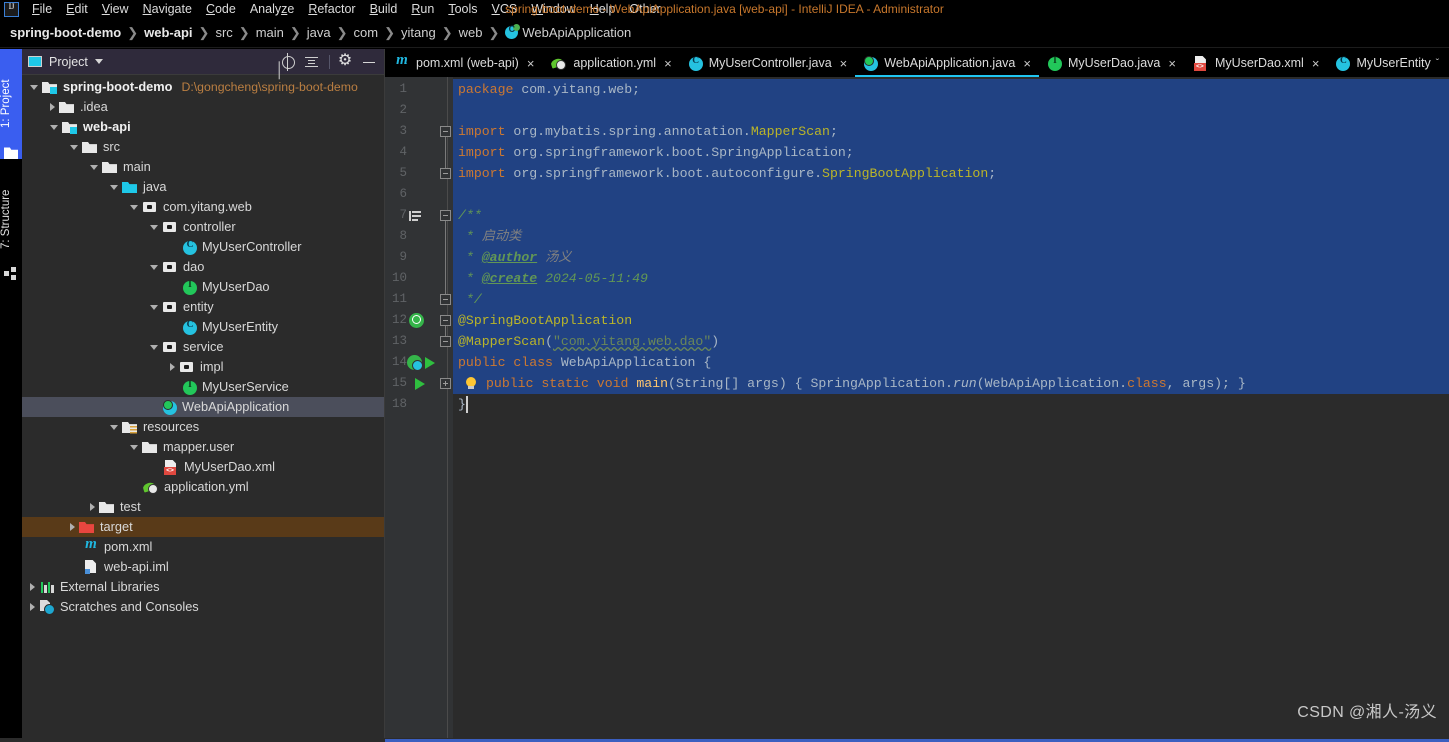 Image resolution: width=1449 pixels, height=742 pixels. I want to click on tree-node-myuserservice: MyUserService, so click(203, 387).